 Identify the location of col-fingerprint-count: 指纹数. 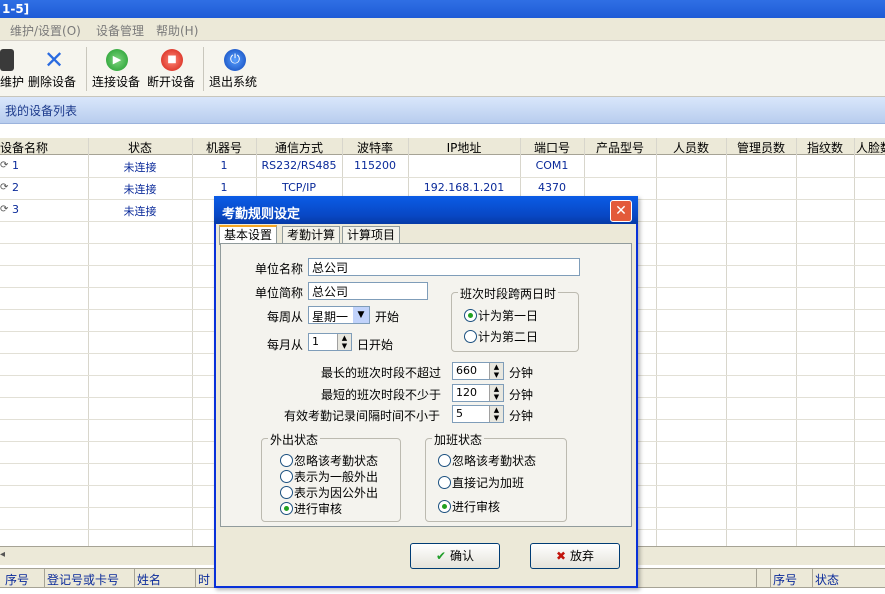
(825, 147).